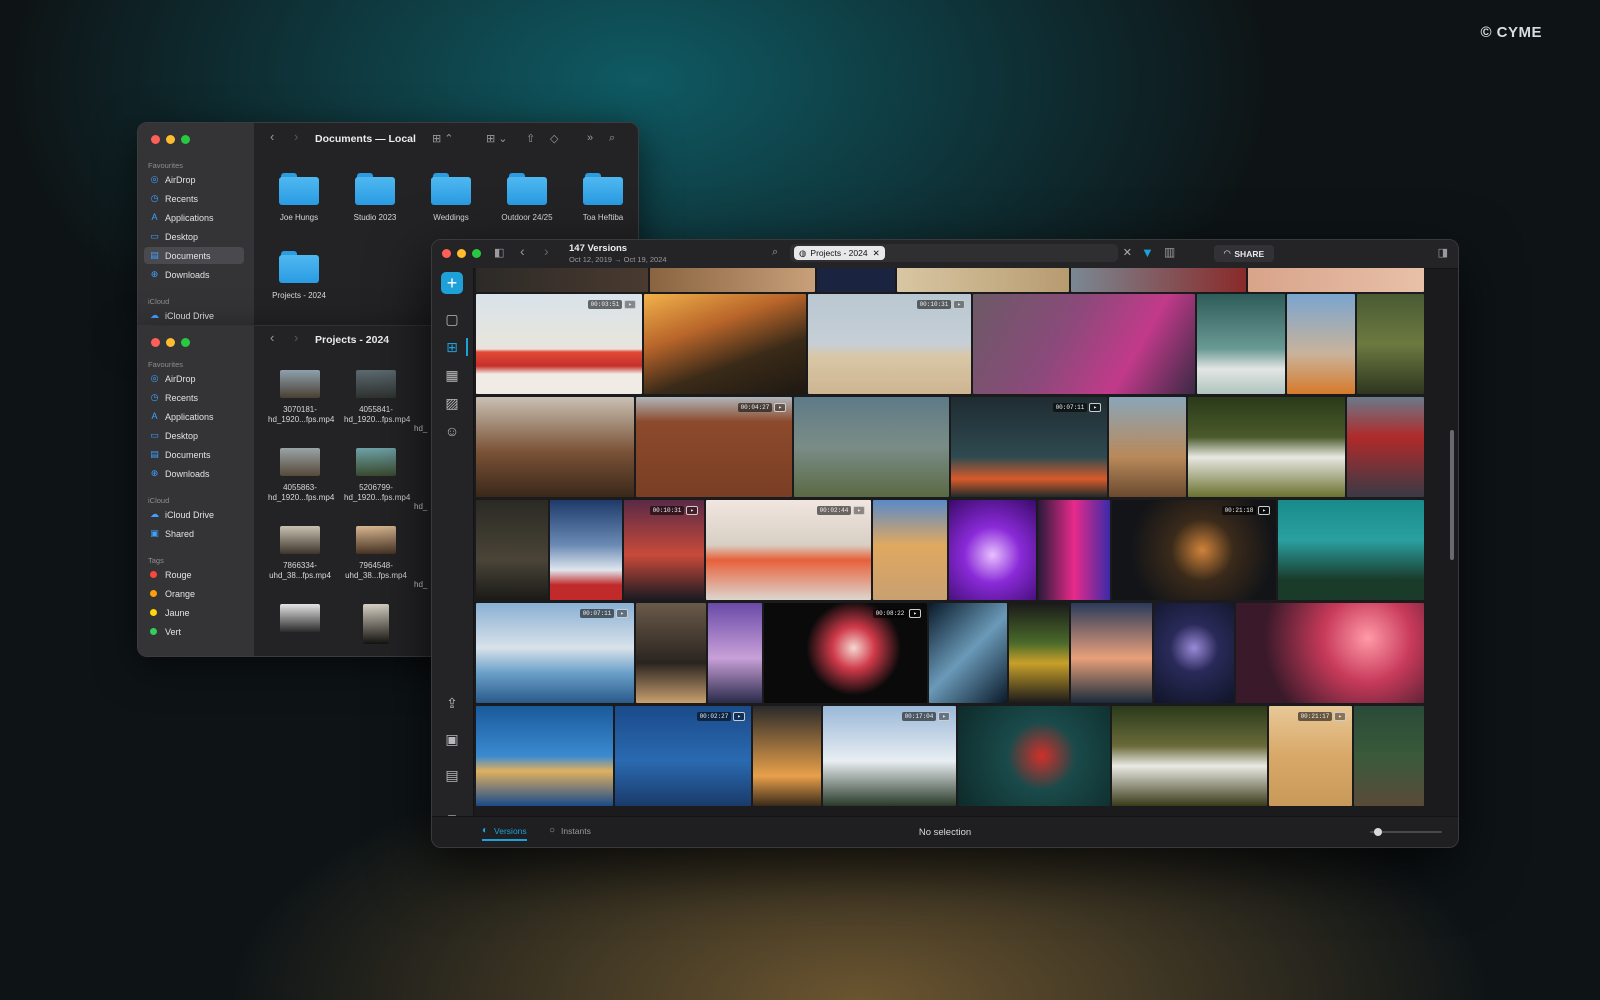 This screenshot has width=1600, height=1000. Describe the element at coordinates (1194, 550) in the screenshot. I see `photo-tile: 00:21:18 ▸` at that location.